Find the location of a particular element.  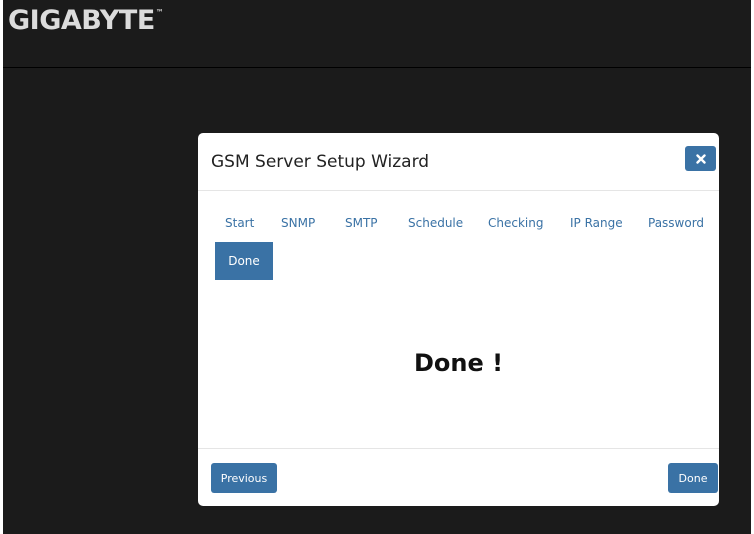

gigabyte-logo: GIGABYTE™ is located at coordinates (86, 20).